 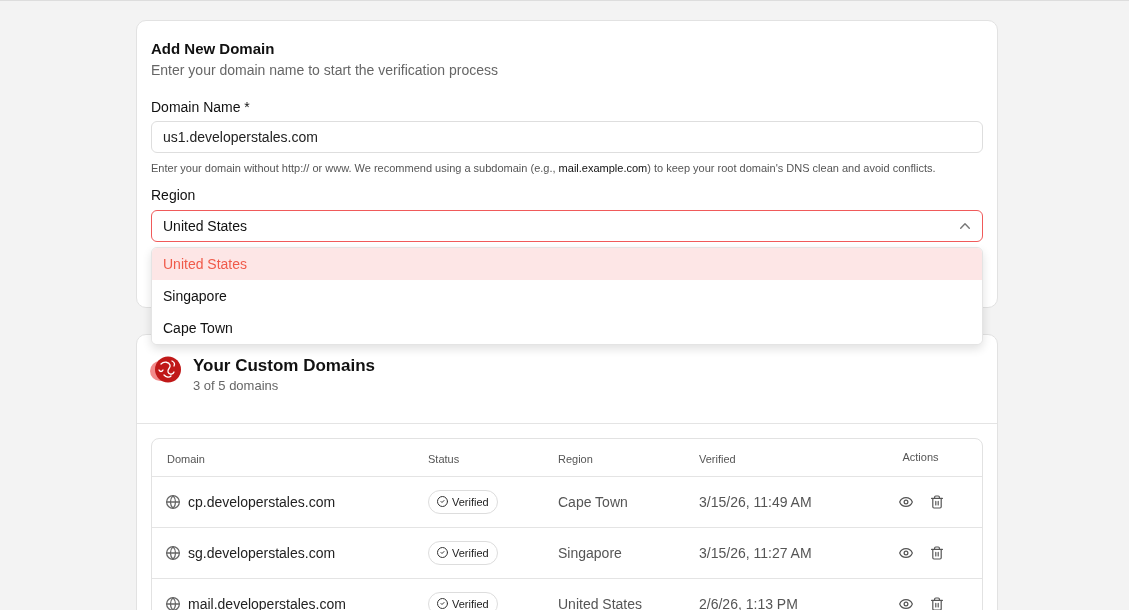 What do you see at coordinates (166, 370) in the screenshot?
I see `emblem-icon` at bounding box center [166, 370].